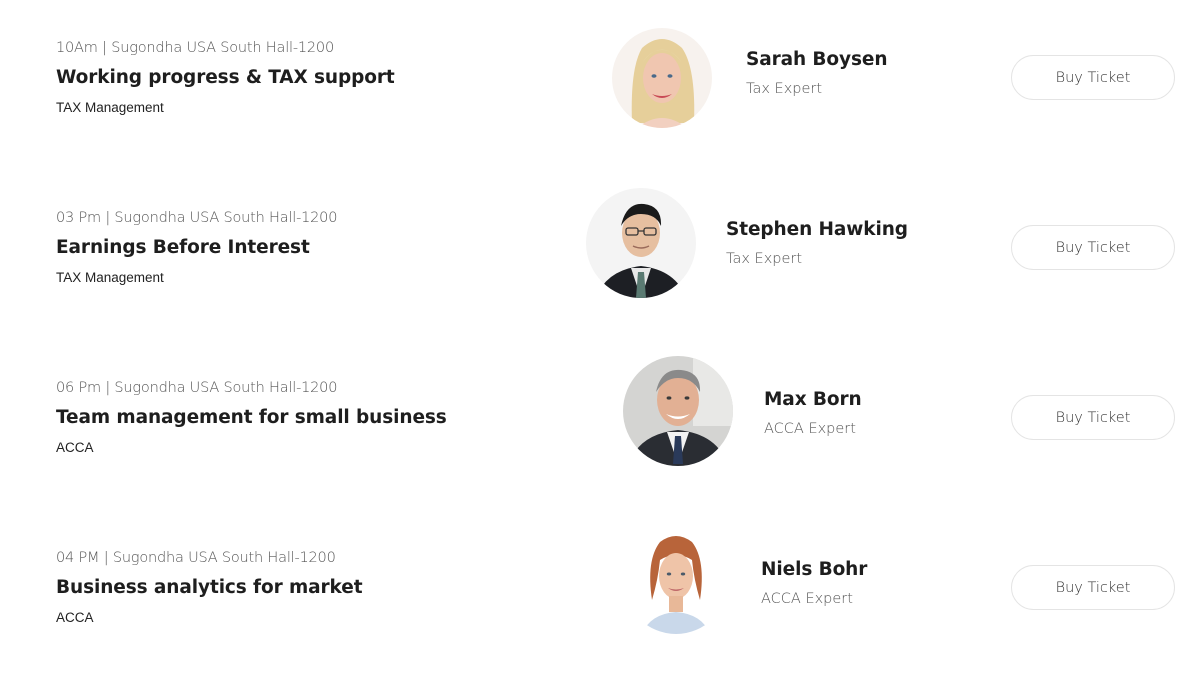 The image size is (1196, 688). What do you see at coordinates (197, 218) in the screenshot?
I see `session-meta: 03 Pm | Sugondha USA South Hall-1200` at bounding box center [197, 218].